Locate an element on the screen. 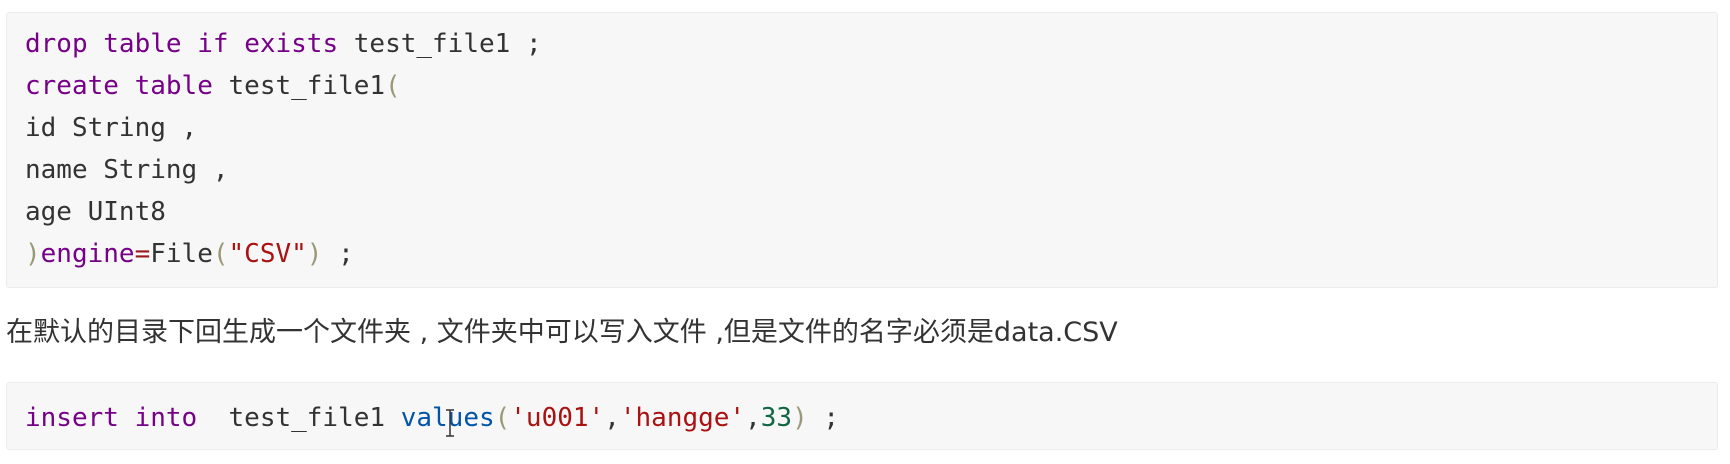 The image size is (1730, 464). code-line-age-column: age UInt8 is located at coordinates (871, 212).